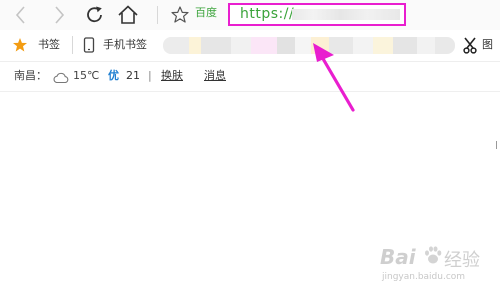  I want to click on screenshot-label: 图, so click(487, 45).